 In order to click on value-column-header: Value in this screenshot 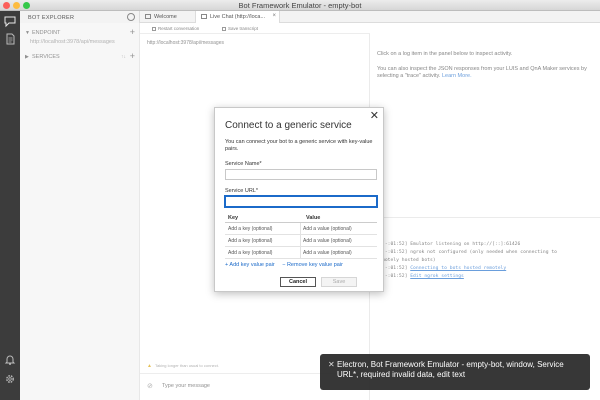, I will do `click(313, 218)`.